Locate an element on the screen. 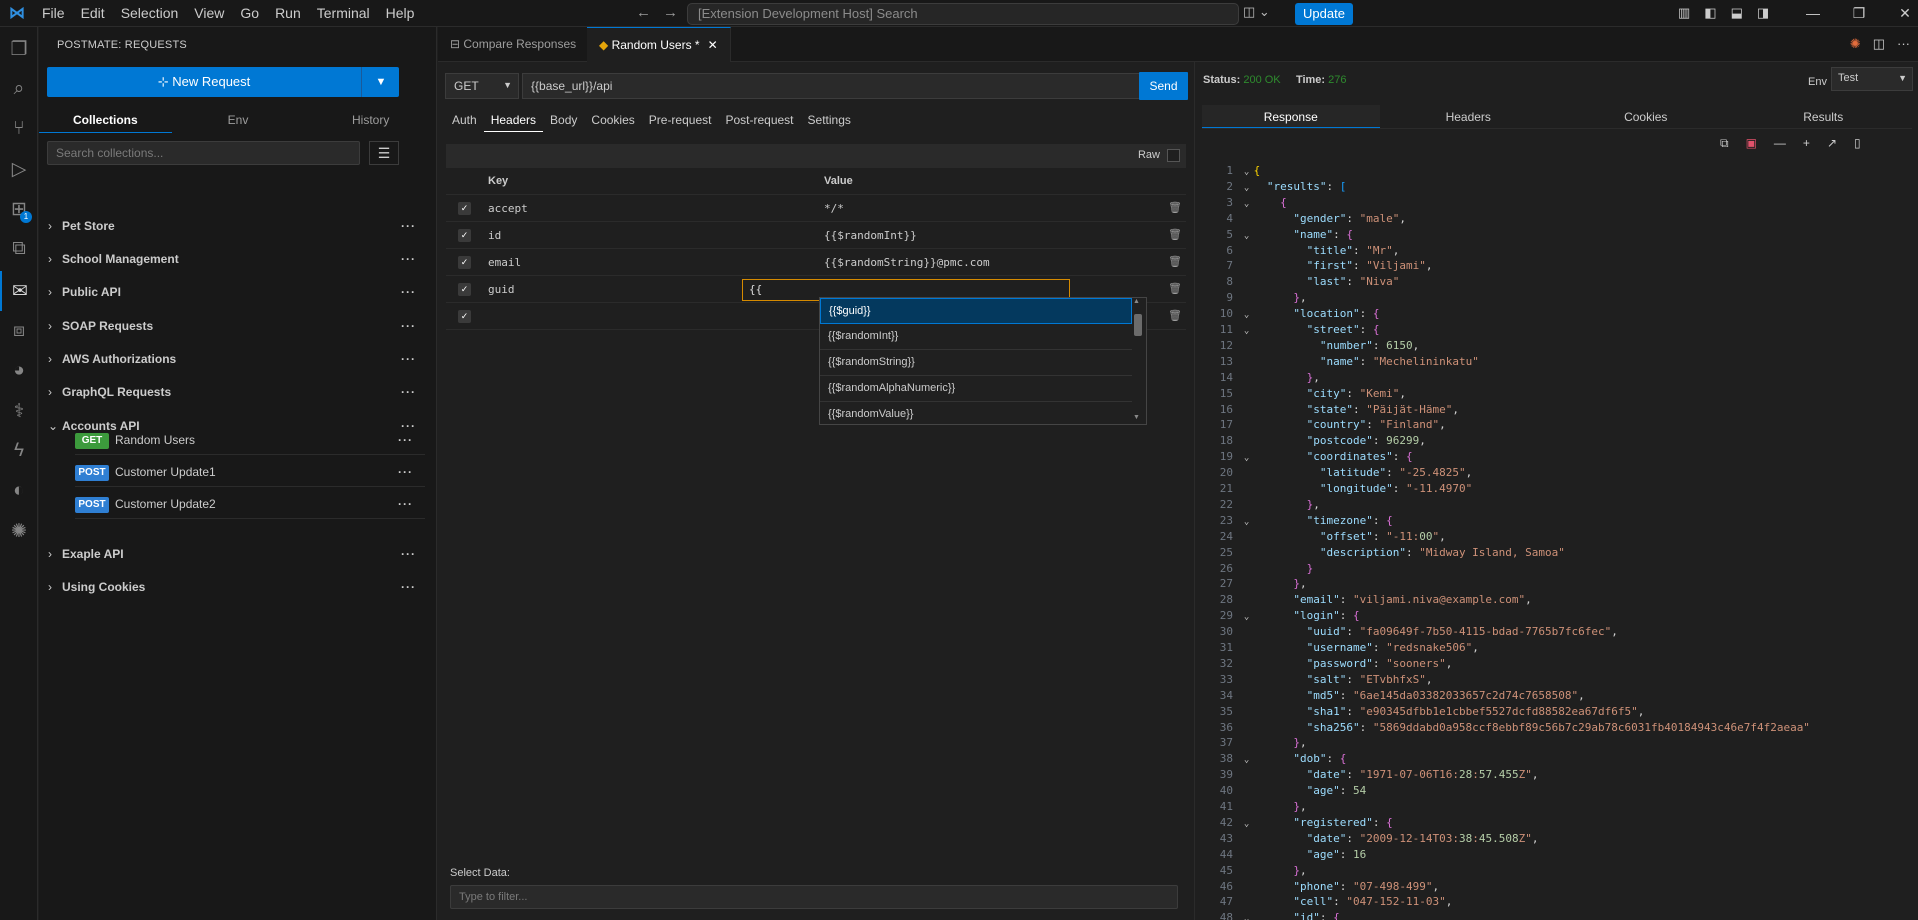 This screenshot has width=1918, height=920. header-key: guid is located at coordinates (501, 289).